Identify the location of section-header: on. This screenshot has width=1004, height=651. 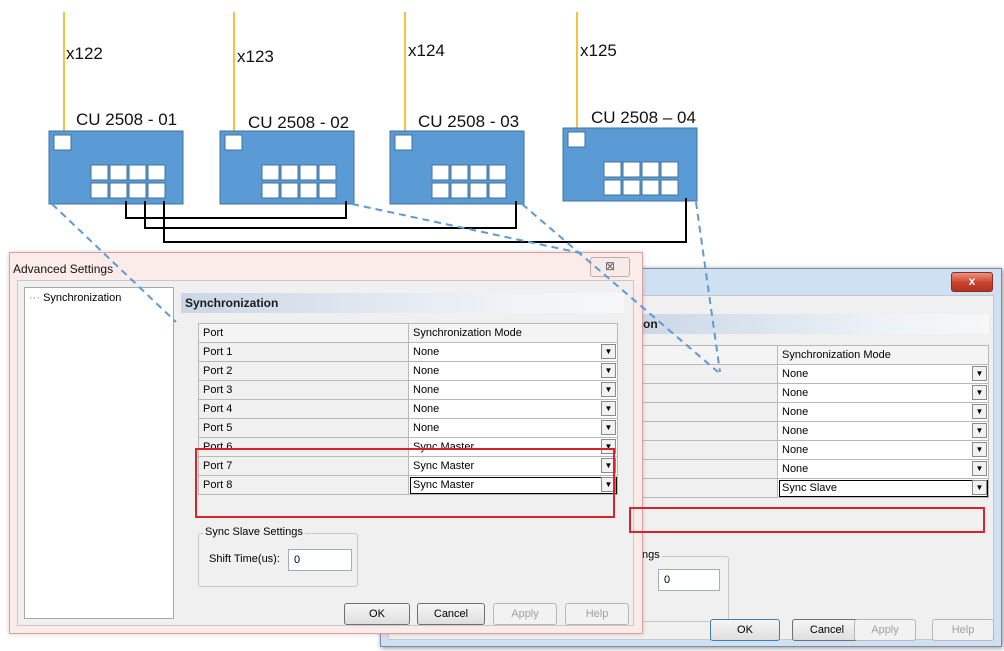
(814, 324).